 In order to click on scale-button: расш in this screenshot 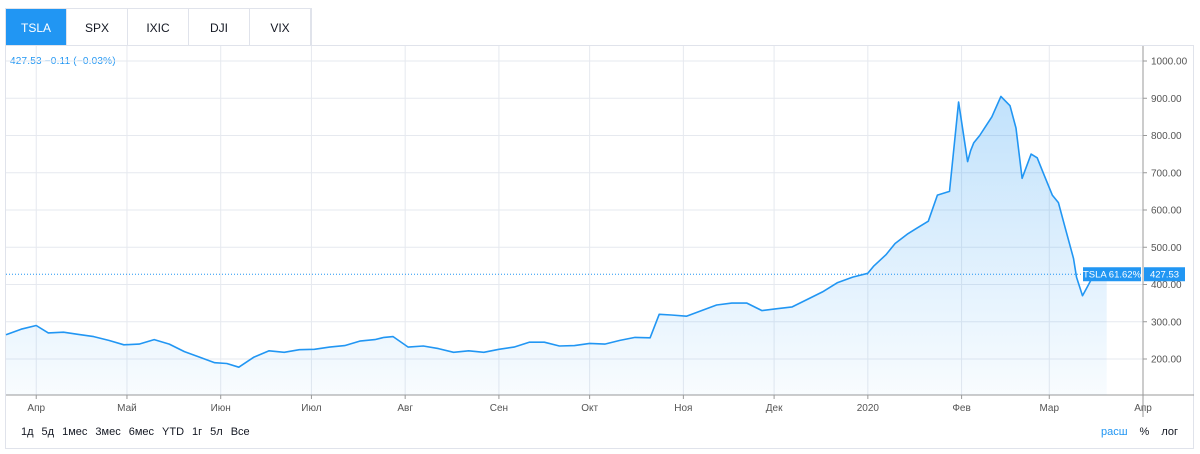, I will do `click(1114, 432)`.